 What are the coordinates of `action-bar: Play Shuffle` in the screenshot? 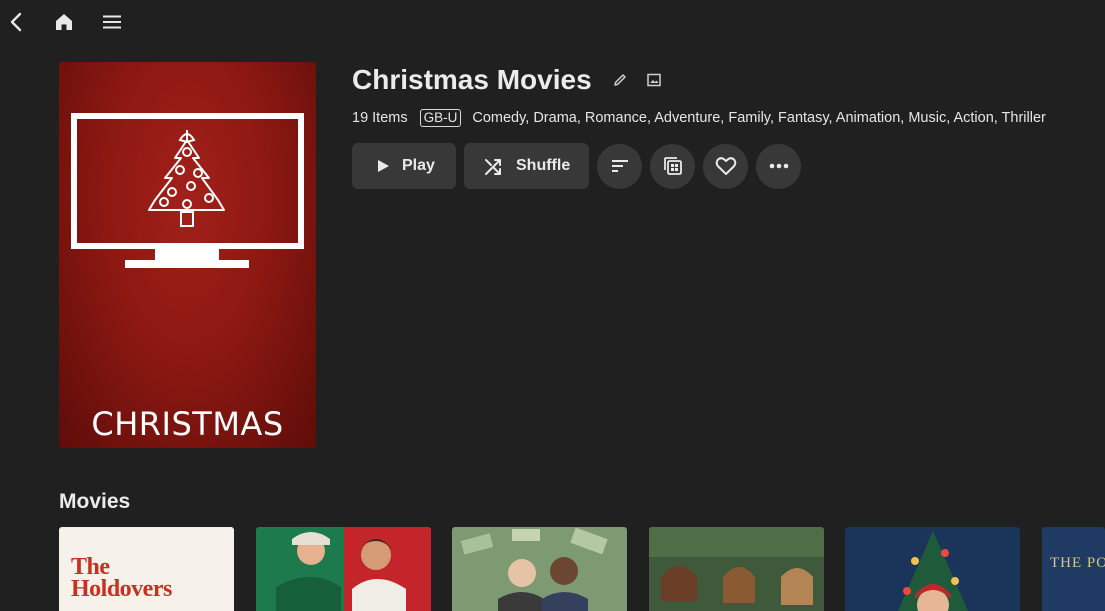 It's located at (576, 166).